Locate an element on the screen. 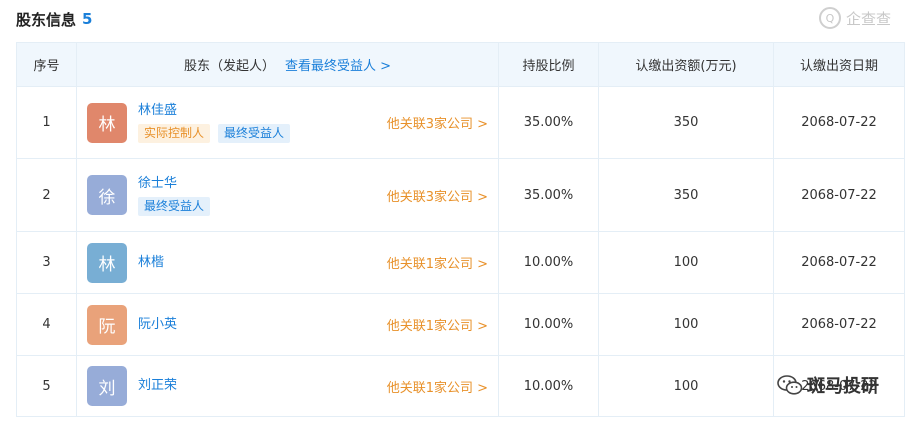 This screenshot has height=428, width=905. holder-name-link: 阮小英 is located at coordinates (258, 325).